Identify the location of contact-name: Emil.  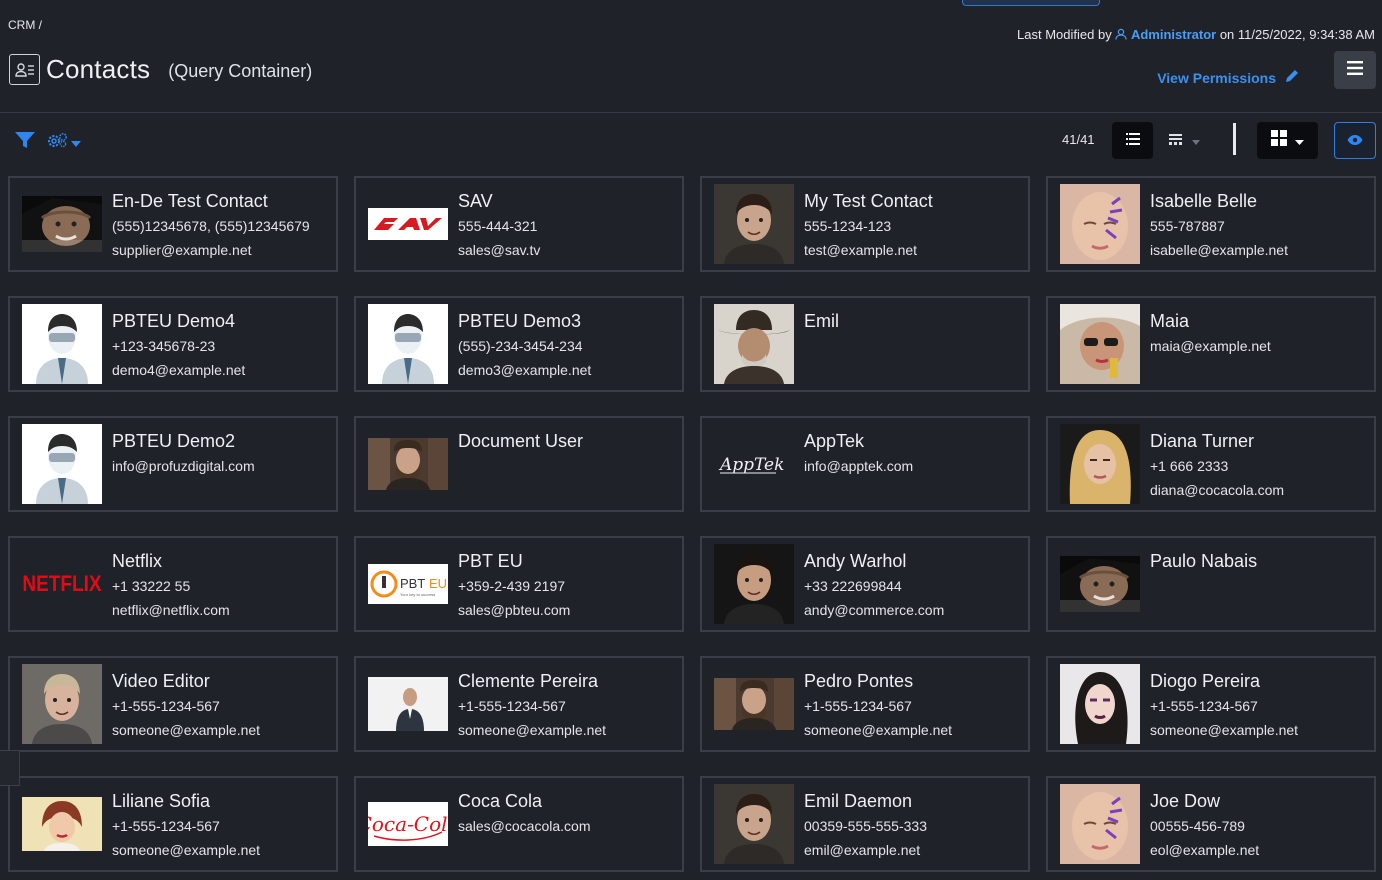
(821, 321).